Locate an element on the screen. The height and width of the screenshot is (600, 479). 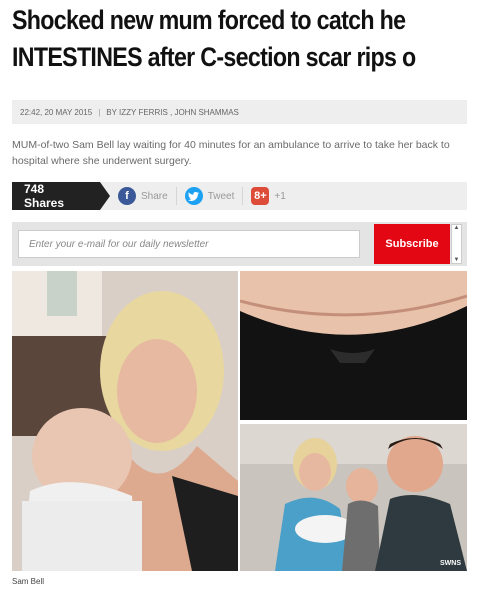
twitter-share-button: Tweet is located at coordinates (214, 196).